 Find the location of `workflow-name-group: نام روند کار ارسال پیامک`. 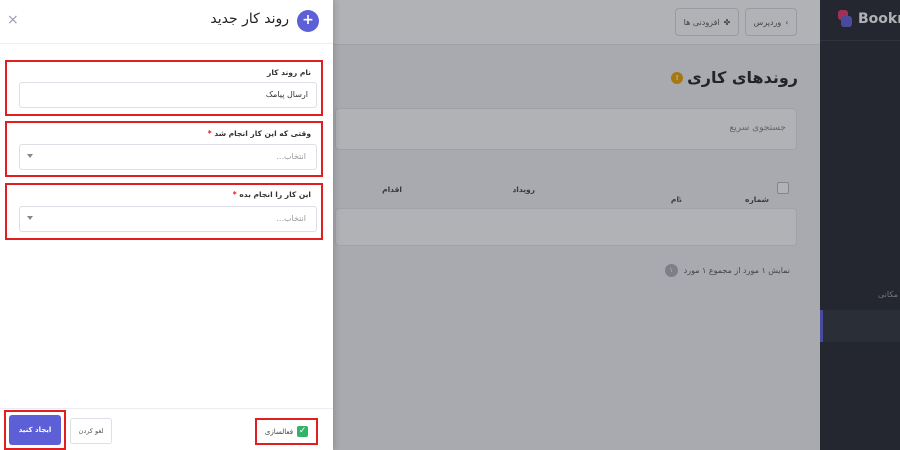

workflow-name-group: نام روند کار ارسال پیامک is located at coordinates (164, 88).